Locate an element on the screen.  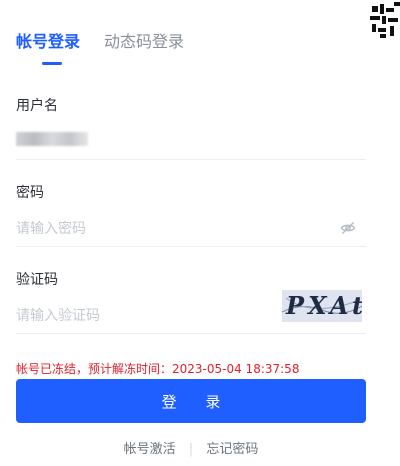
captcha-field: 验证码 PXAt is located at coordinates (191, 302).